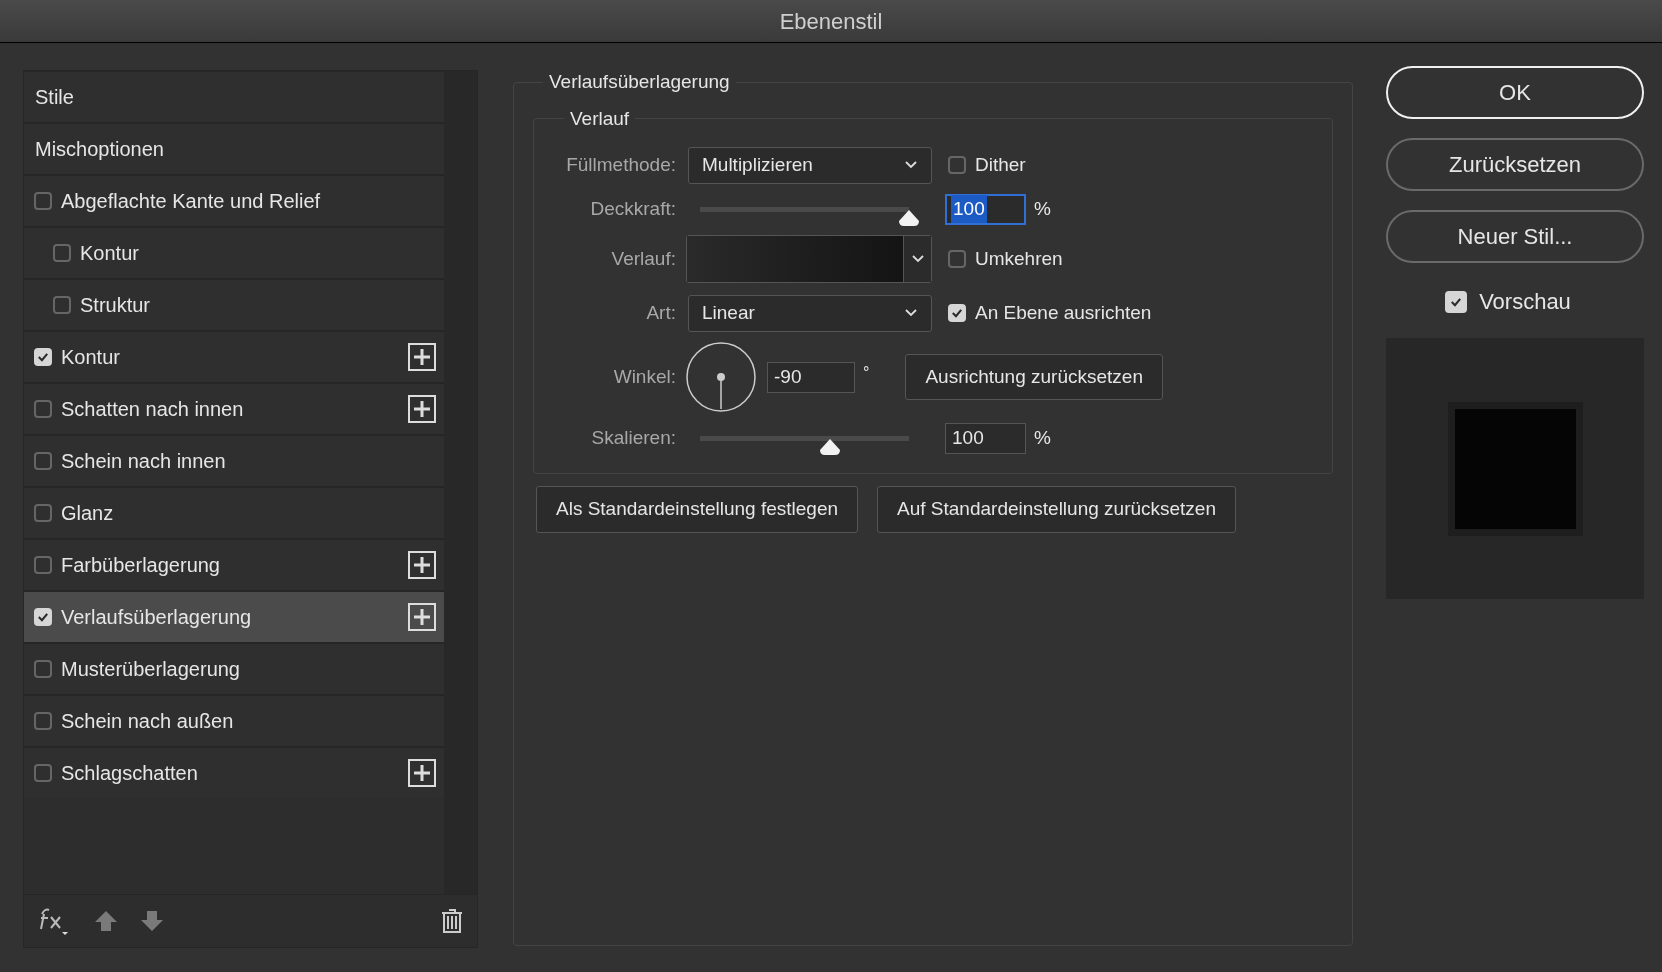 This screenshot has width=1662, height=972. I want to click on field-label: Verlauf:, so click(643, 259).